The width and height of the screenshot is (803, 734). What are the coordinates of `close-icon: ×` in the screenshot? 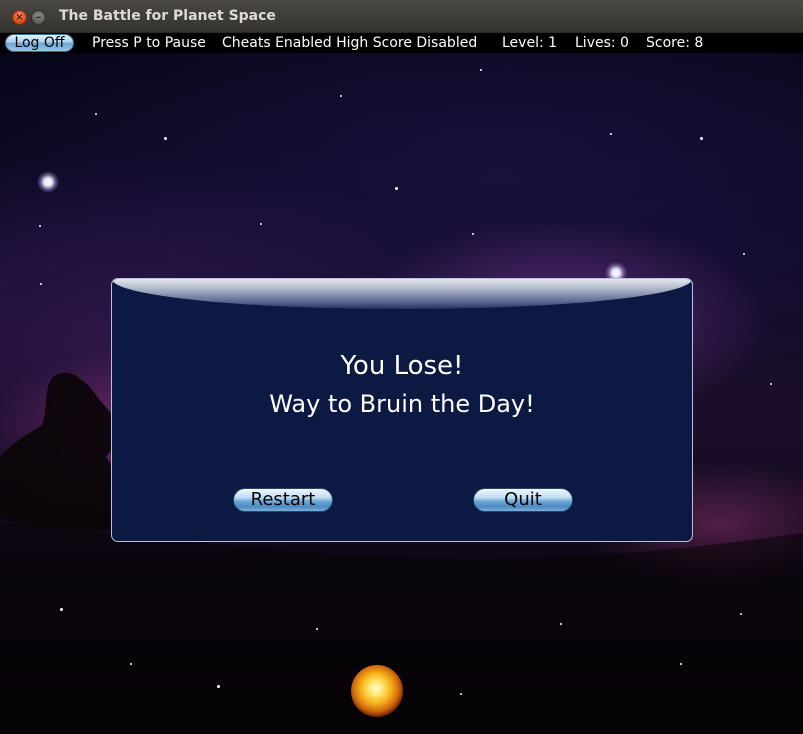 It's located at (19, 17).